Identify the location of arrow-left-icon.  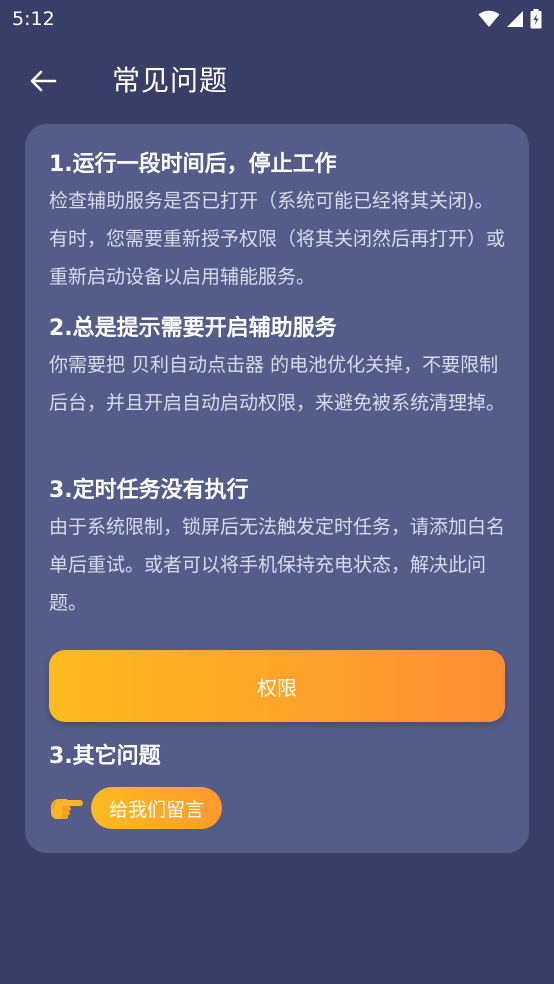
(43, 81).